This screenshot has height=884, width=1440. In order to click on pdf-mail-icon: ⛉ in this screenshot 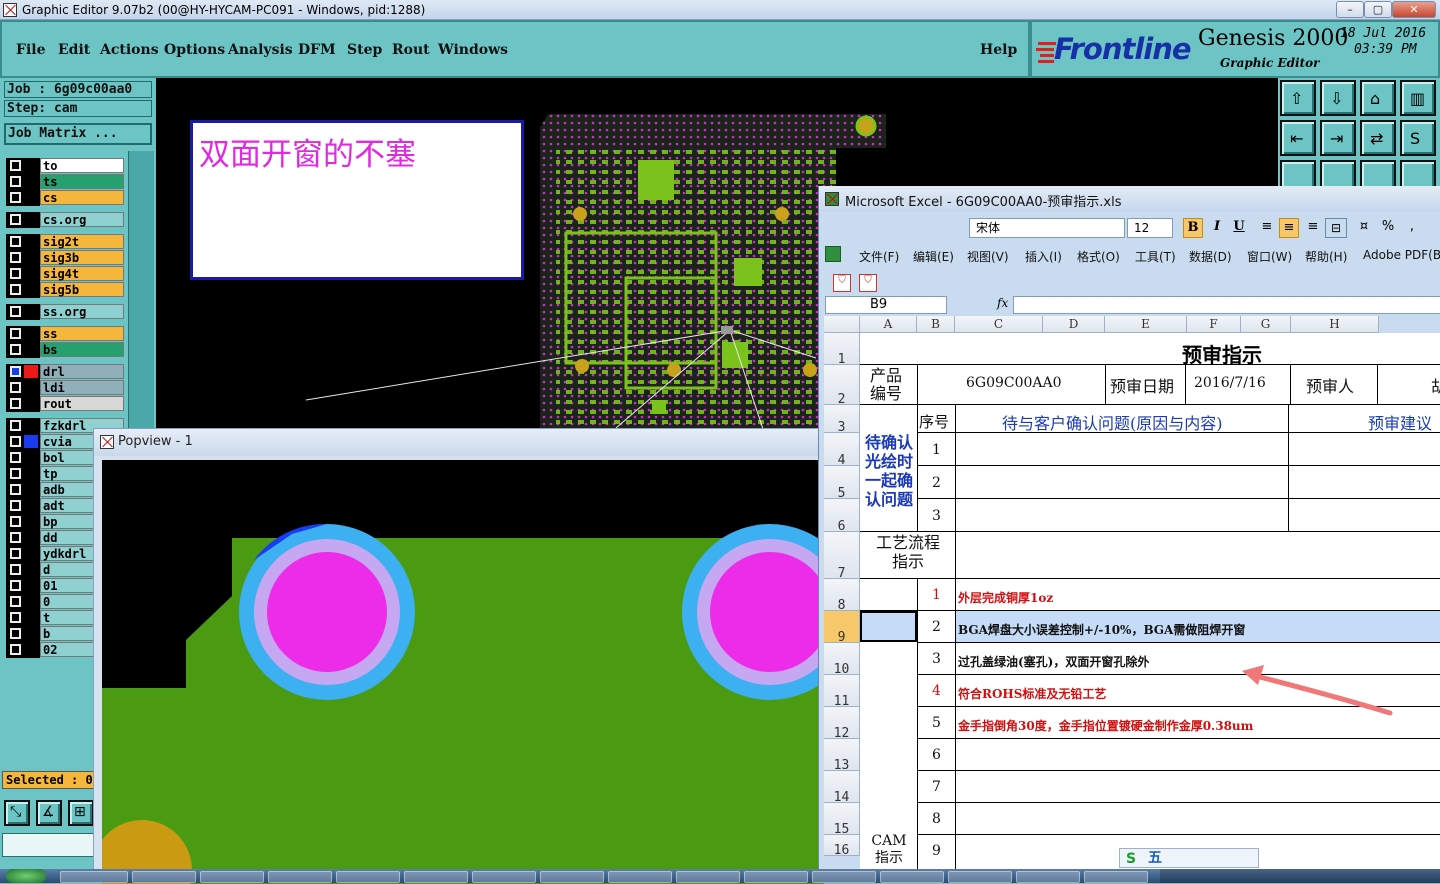, I will do `click(868, 283)`.